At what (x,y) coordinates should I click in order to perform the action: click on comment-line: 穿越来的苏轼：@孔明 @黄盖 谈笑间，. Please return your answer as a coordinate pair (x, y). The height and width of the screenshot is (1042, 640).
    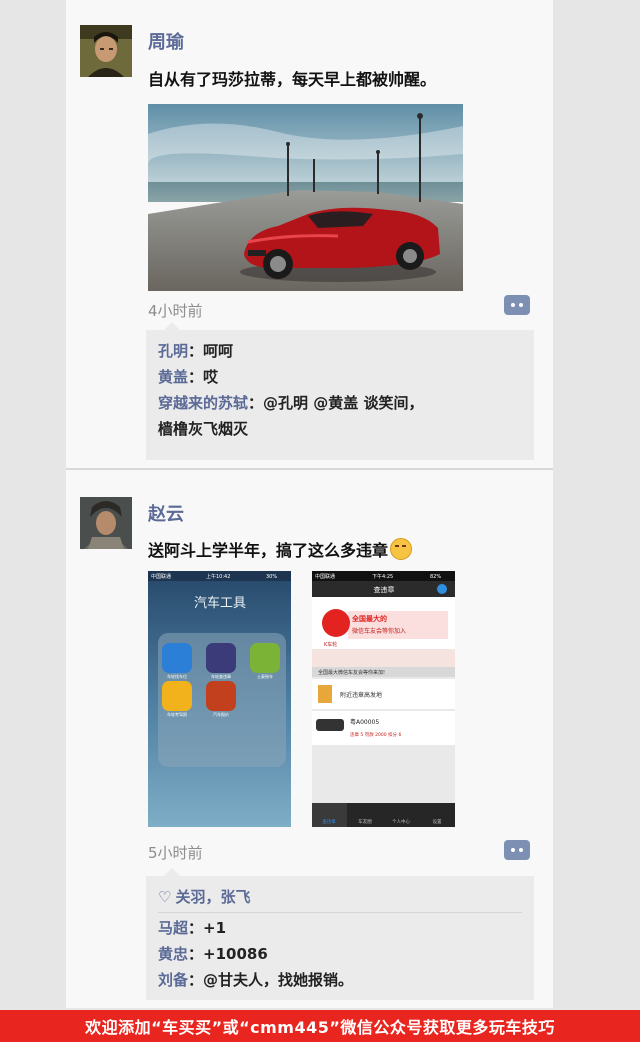
    Looking at the image, I should click on (340, 403).